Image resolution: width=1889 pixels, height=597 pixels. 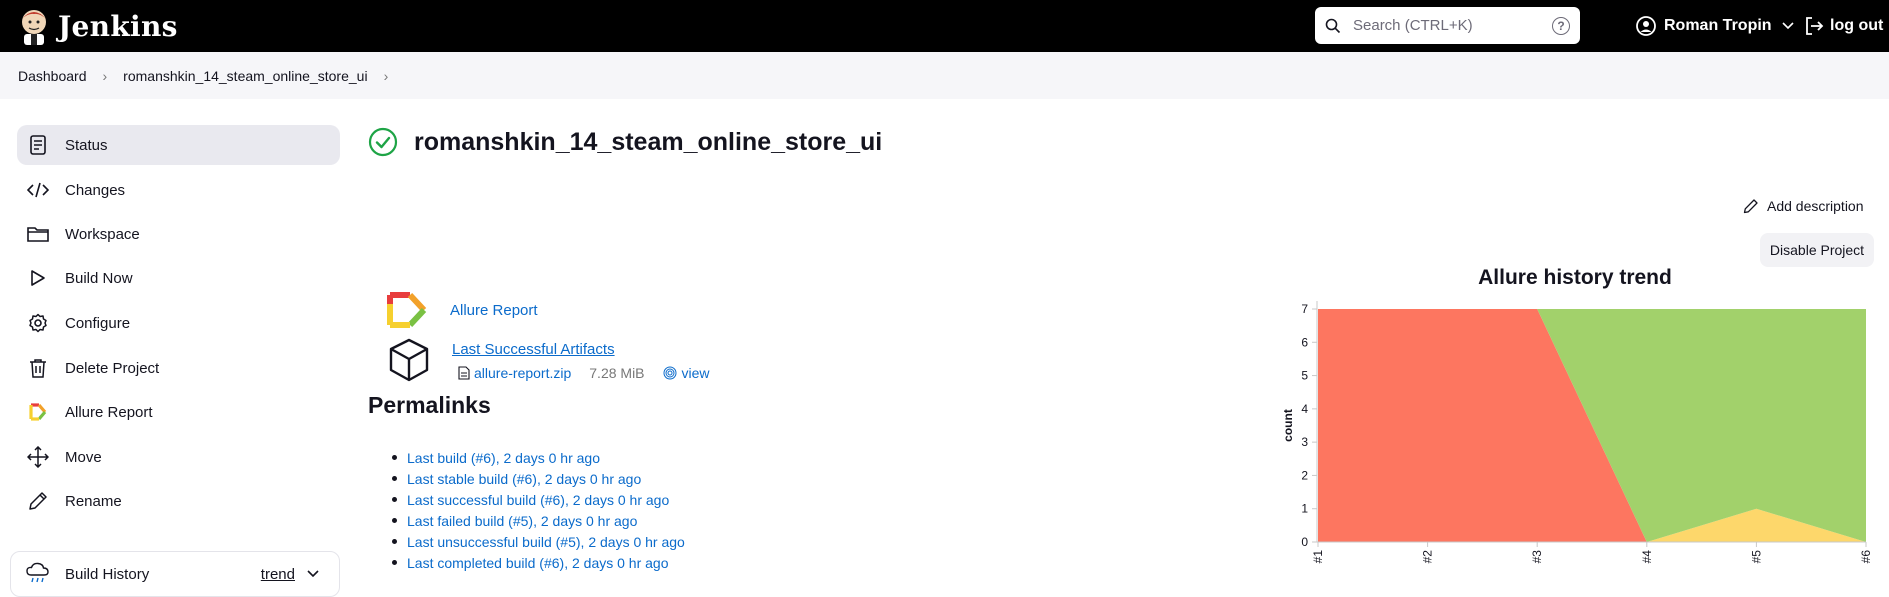 I want to click on page-title-row: romanshkin_14_steam_online_store_ui, so click(x=625, y=142).